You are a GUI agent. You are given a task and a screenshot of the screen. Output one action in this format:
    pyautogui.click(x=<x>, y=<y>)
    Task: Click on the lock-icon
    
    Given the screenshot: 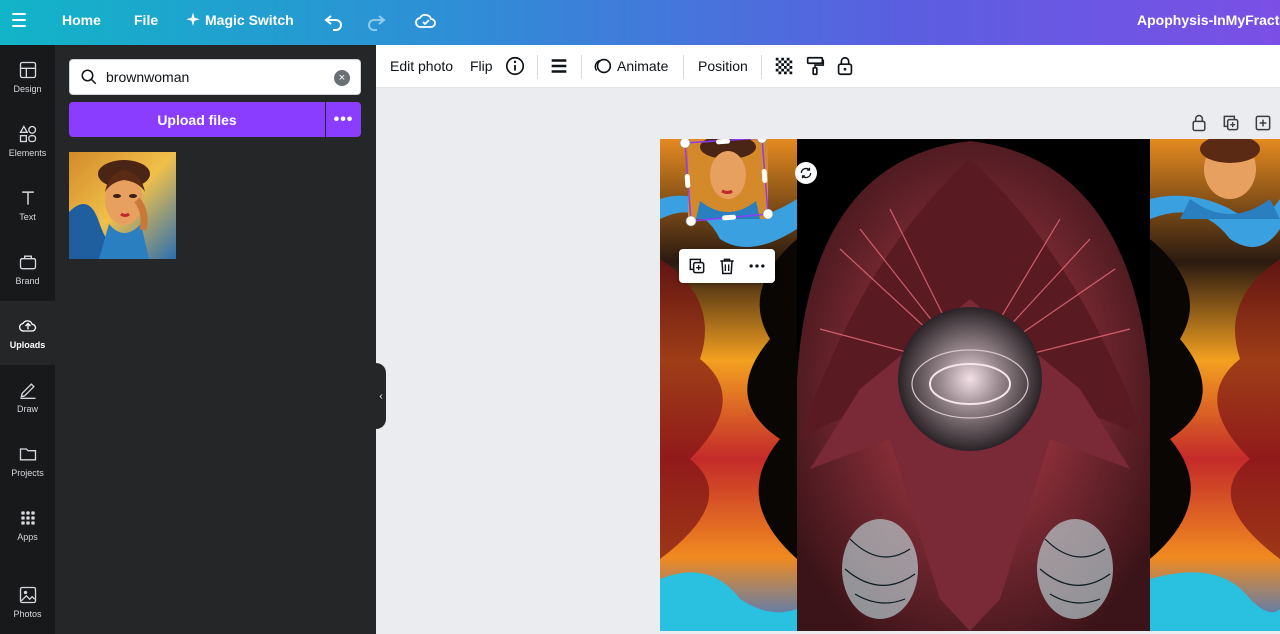 What is the action you would take?
    pyautogui.click(x=845, y=66)
    